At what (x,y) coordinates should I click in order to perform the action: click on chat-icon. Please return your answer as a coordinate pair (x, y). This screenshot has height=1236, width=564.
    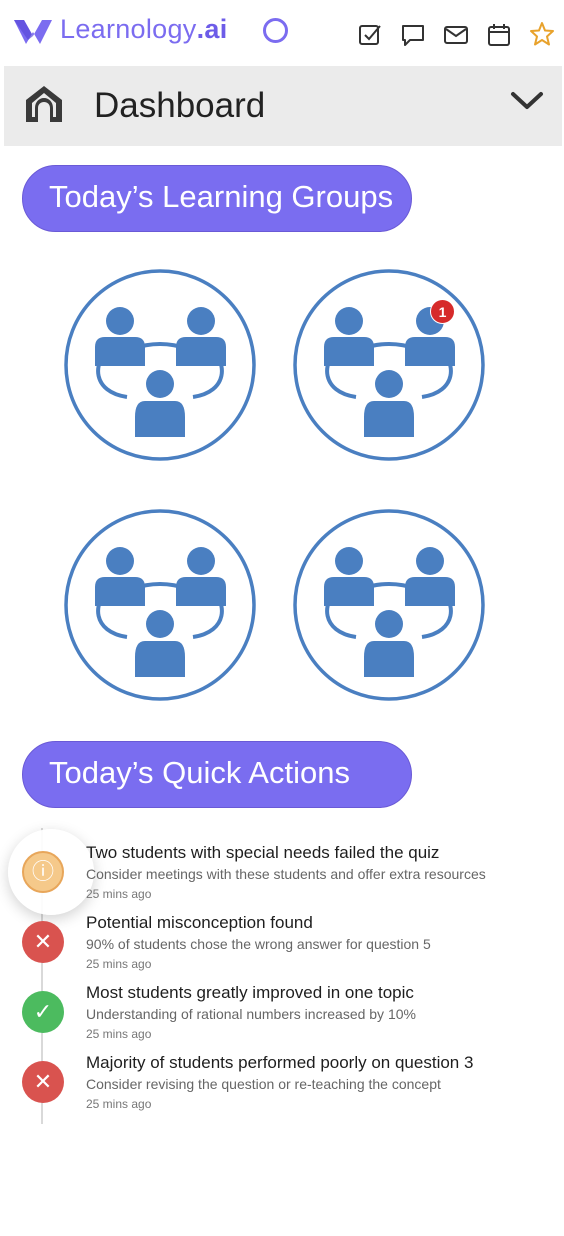
    Looking at the image, I should click on (413, 35).